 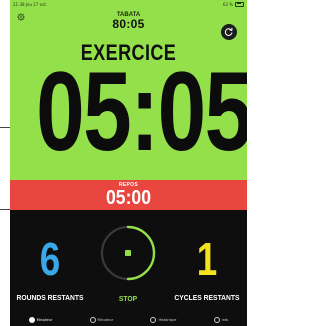 I want to click on edge-divider-bottom, so click(x=5, y=209).